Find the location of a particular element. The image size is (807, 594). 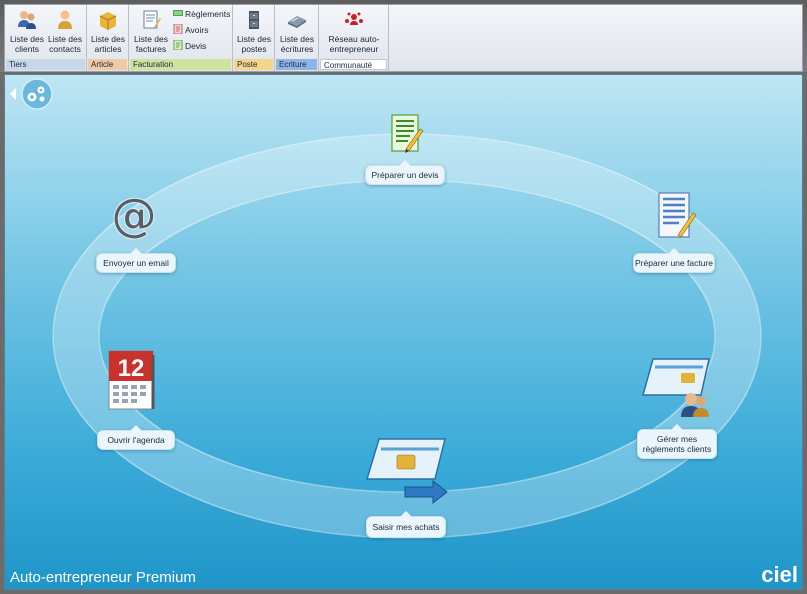

group-ecriture: Liste des écritures Ecriture is located at coordinates (297, 38).